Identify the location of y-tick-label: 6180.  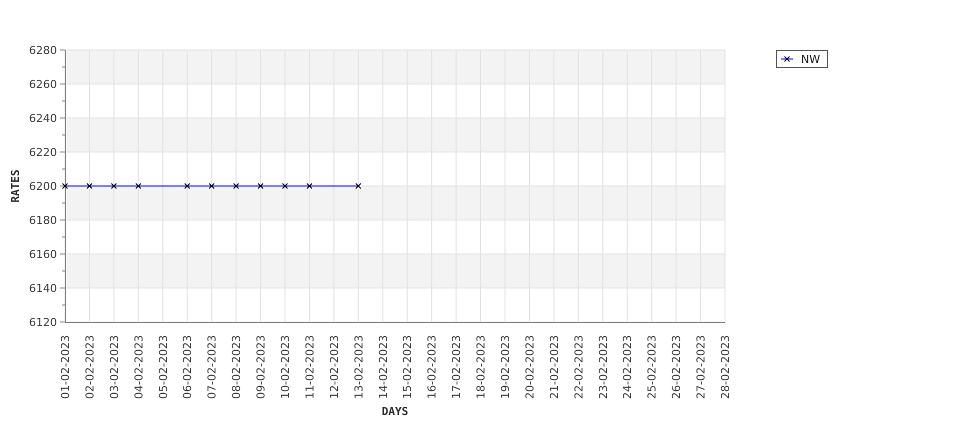
(43, 220).